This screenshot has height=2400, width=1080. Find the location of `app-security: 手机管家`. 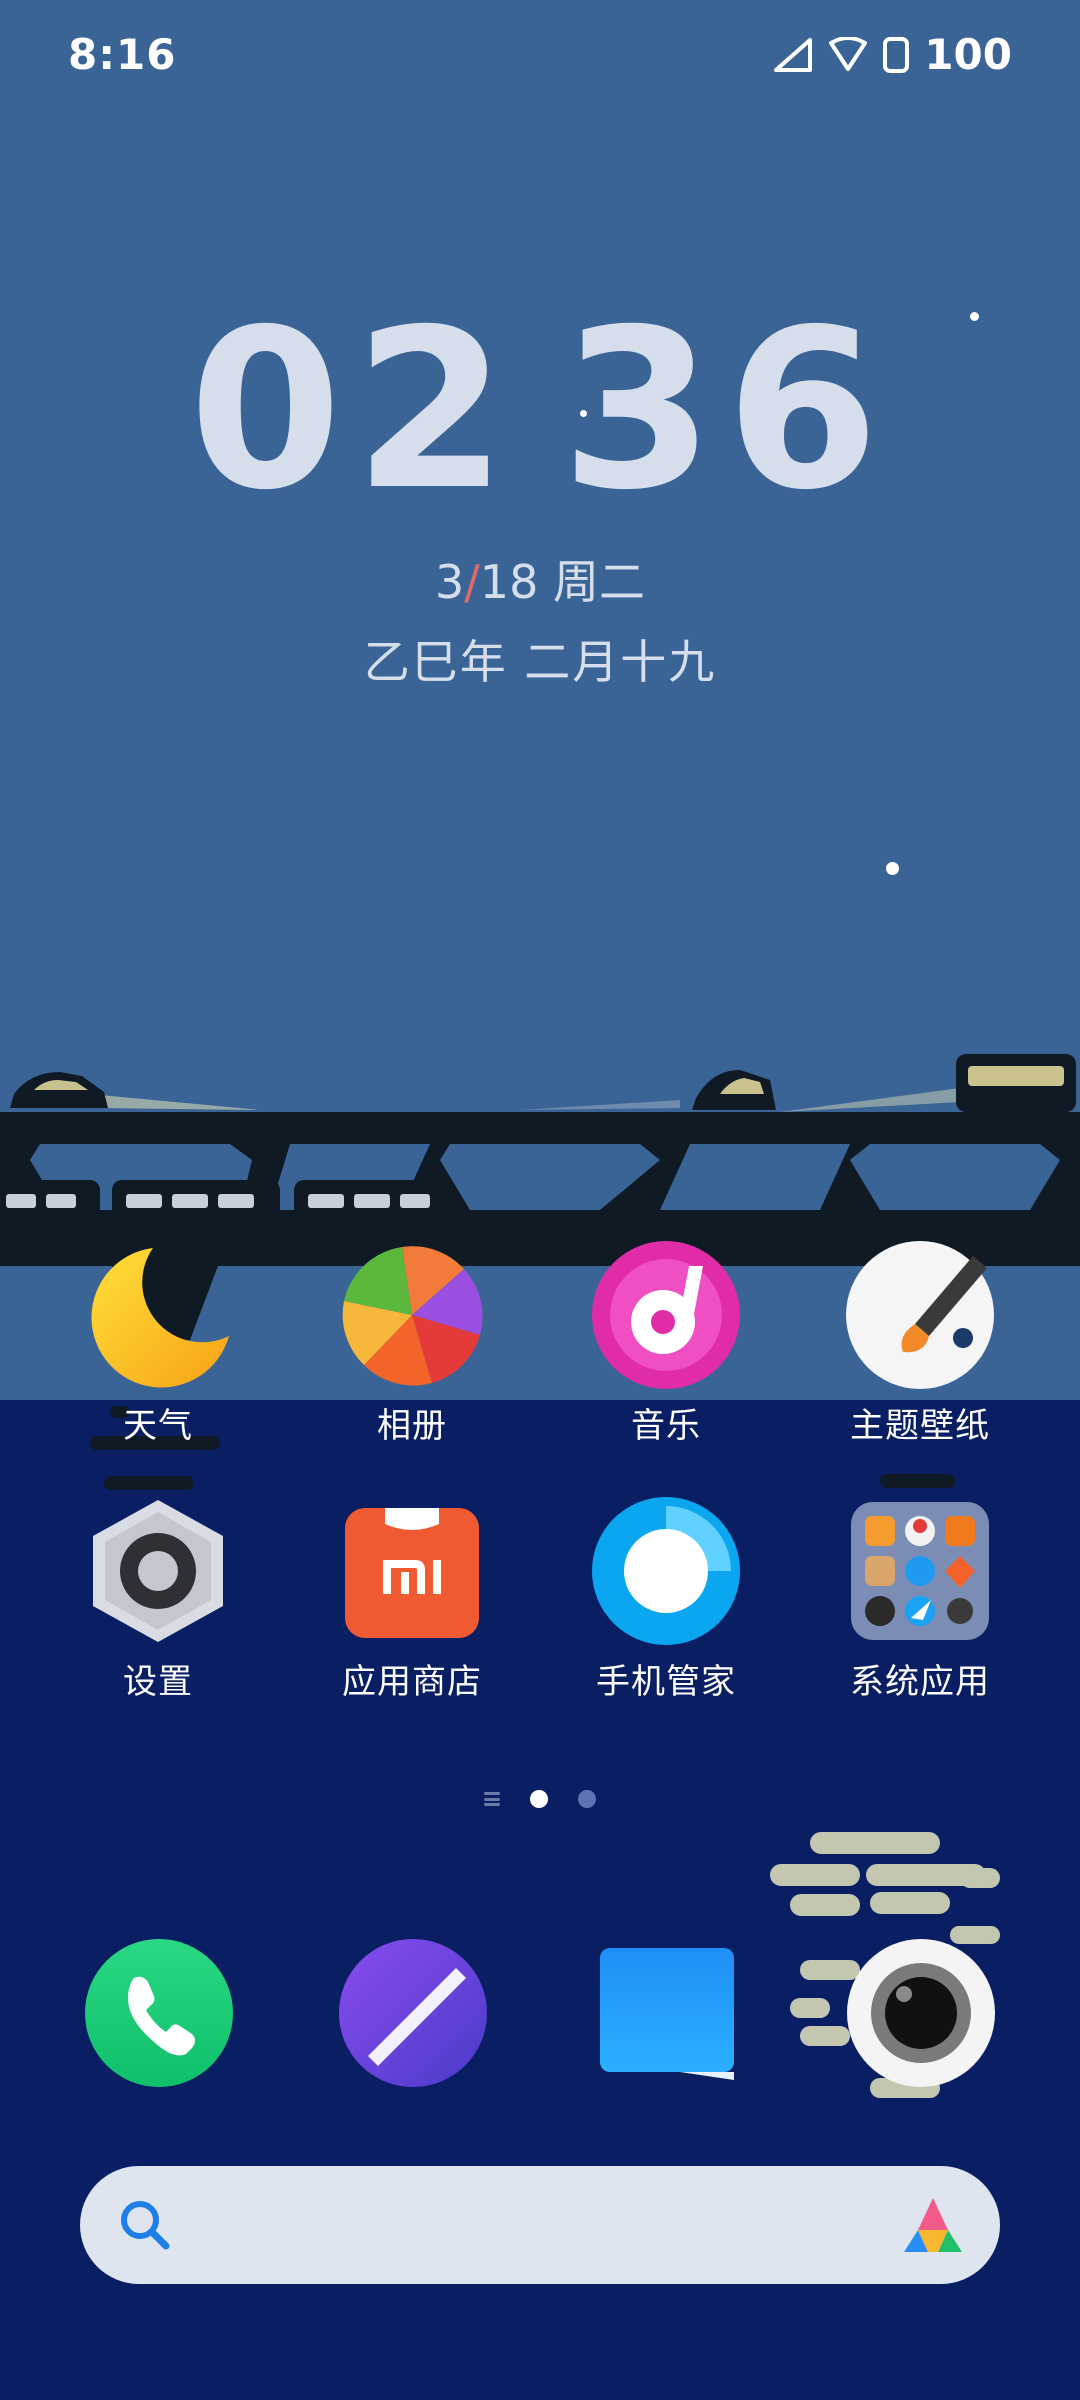

app-security: 手机管家 is located at coordinates (666, 1599).